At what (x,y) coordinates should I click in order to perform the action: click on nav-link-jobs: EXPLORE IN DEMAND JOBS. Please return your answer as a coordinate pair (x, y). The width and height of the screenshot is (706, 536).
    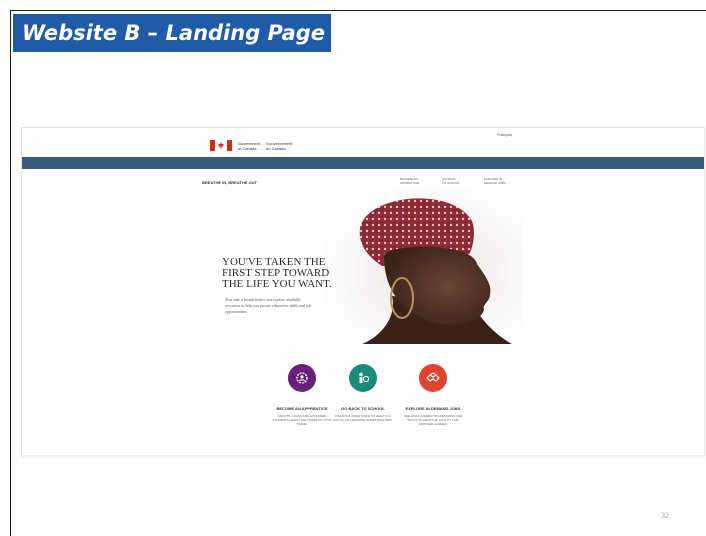
    Looking at the image, I should click on (505, 181).